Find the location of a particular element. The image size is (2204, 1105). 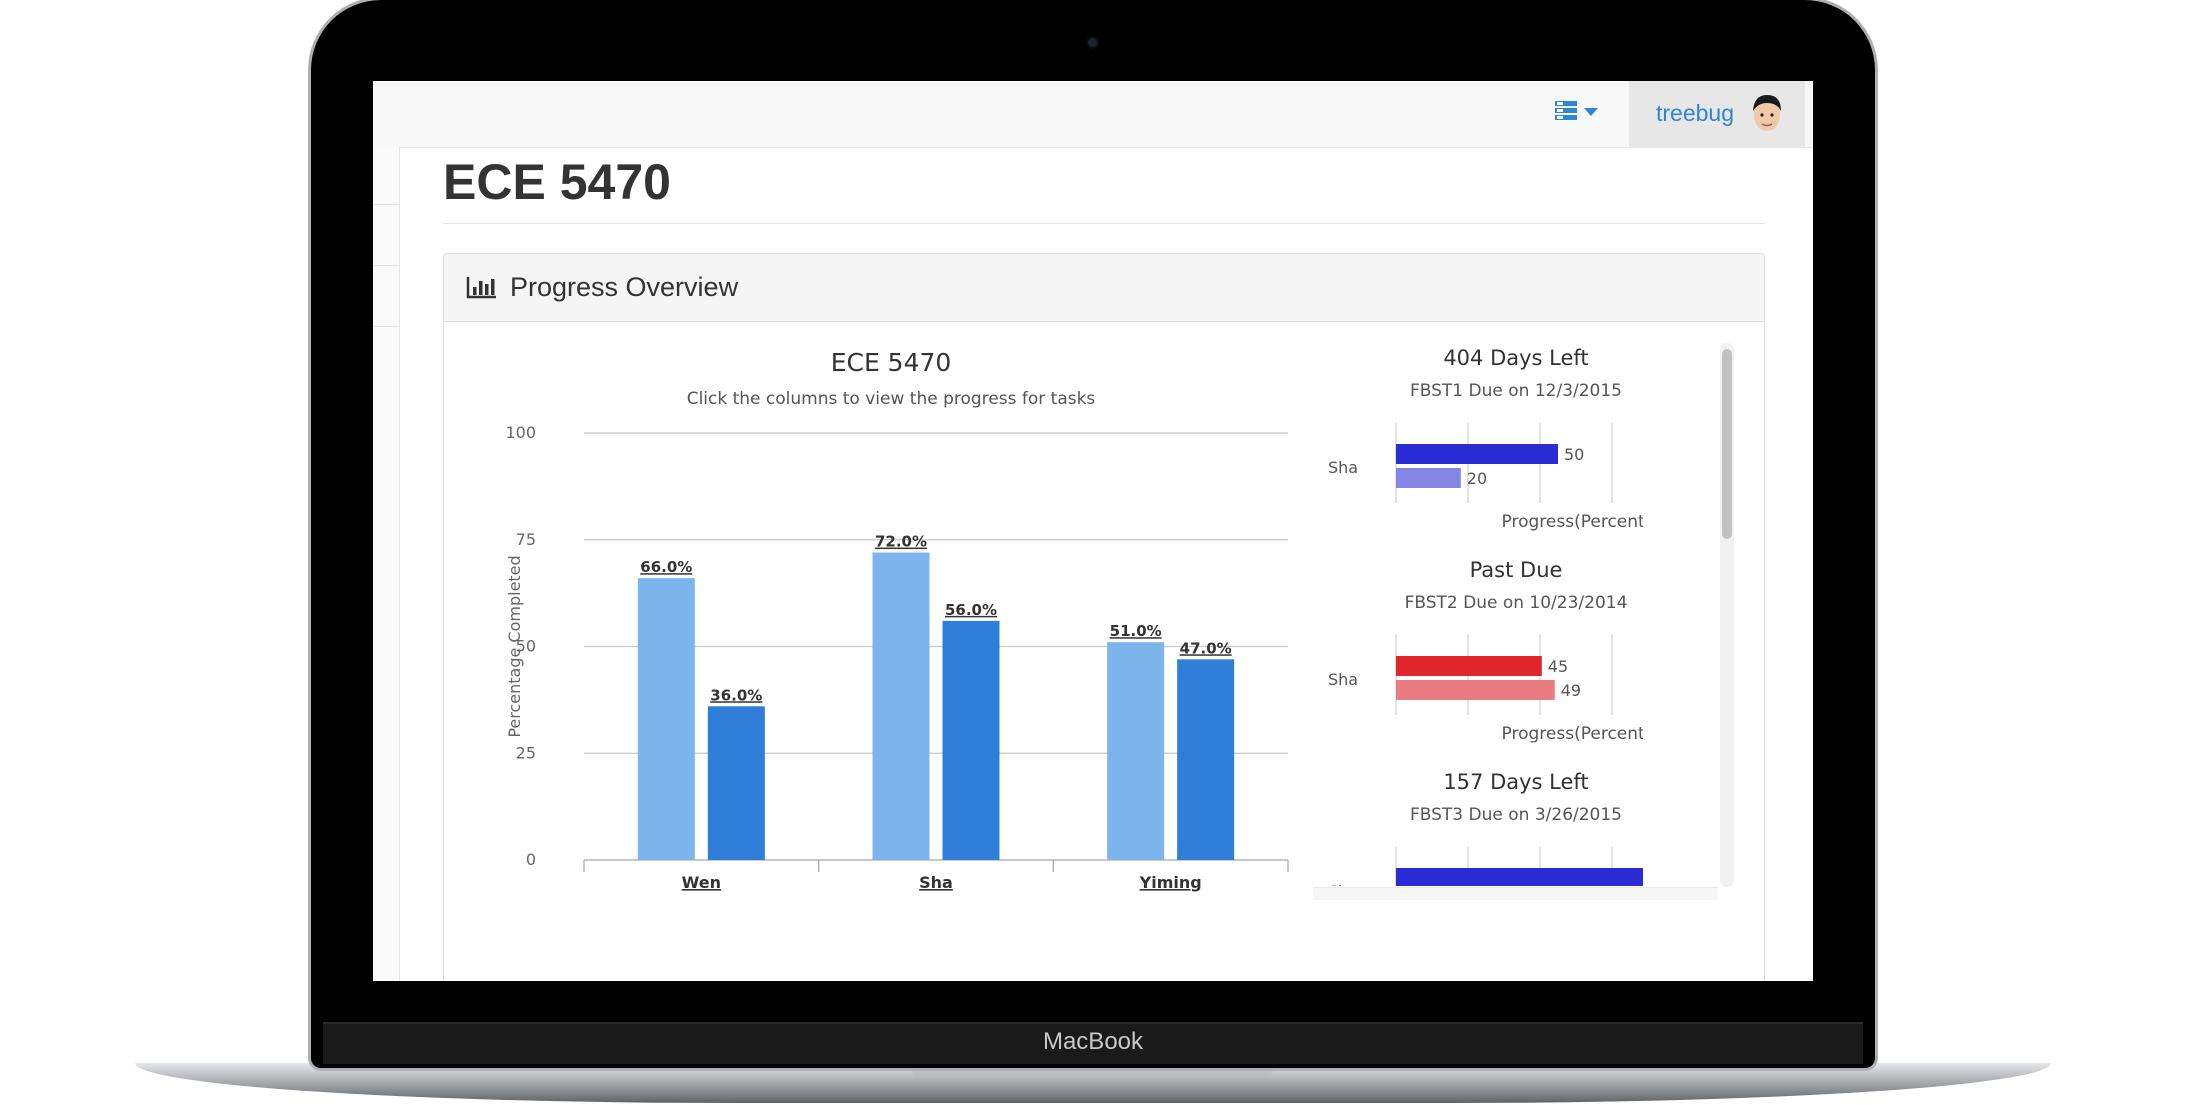

camera-icon is located at coordinates (1092, 42).